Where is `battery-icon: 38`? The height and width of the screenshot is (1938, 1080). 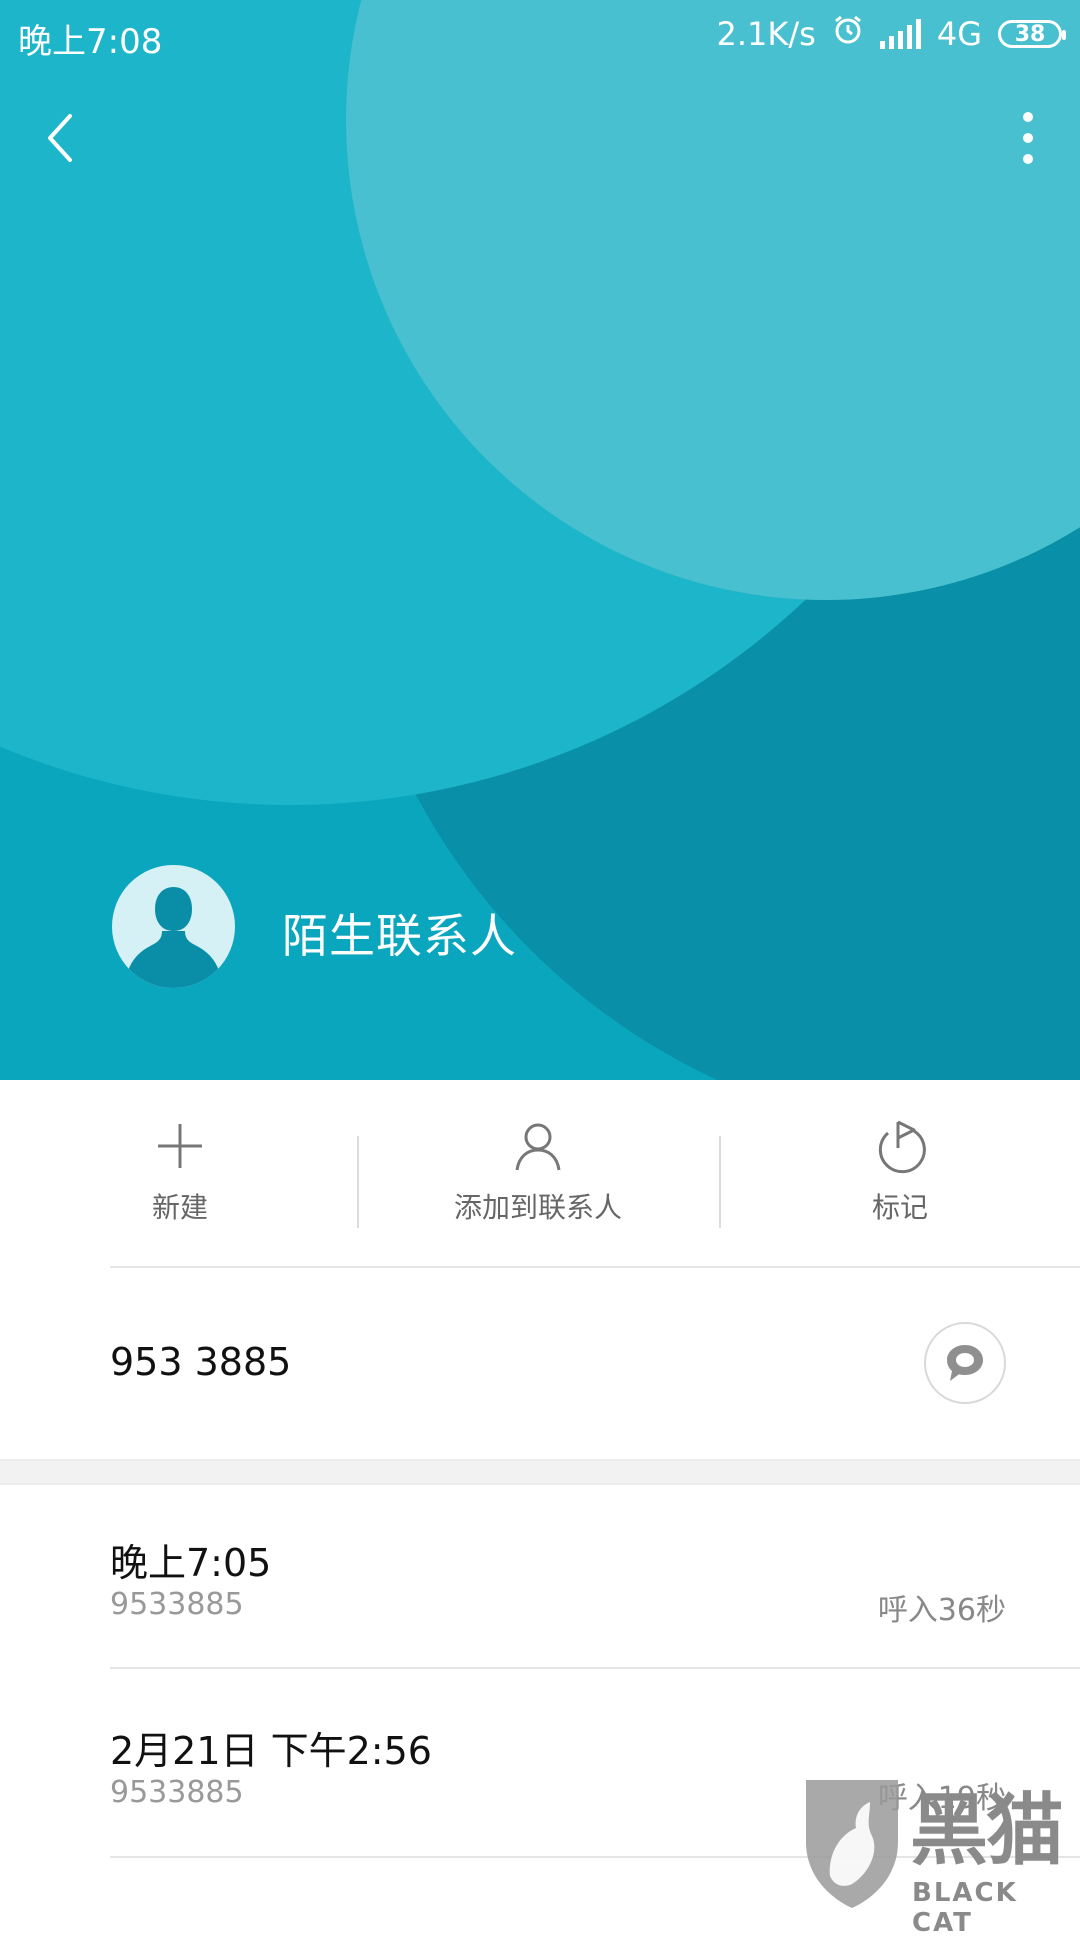
battery-icon: 38 is located at coordinates (1032, 34).